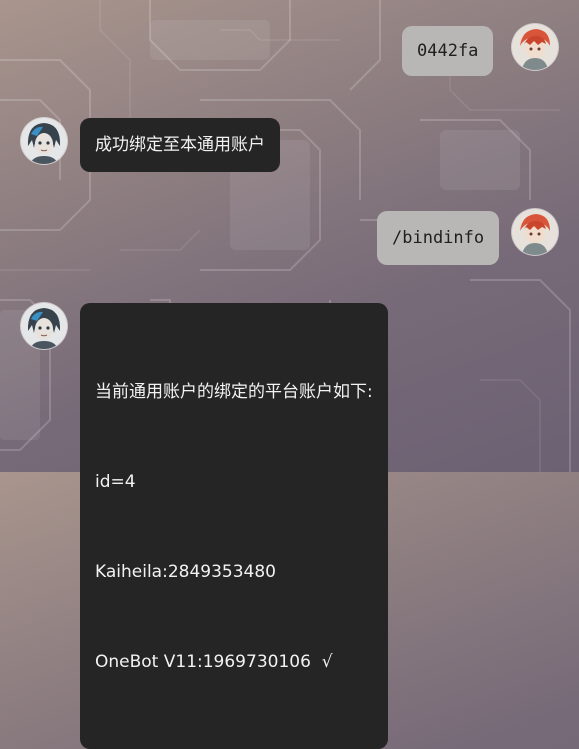 The image size is (579, 749). I want to click on message-line: OneBot V11:1969730106 √, so click(214, 662).